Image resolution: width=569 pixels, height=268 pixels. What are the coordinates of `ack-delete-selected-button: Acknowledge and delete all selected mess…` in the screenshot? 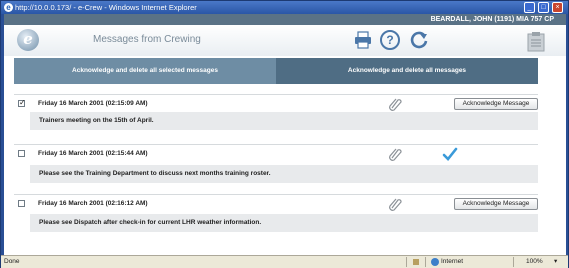 It's located at (145, 71).